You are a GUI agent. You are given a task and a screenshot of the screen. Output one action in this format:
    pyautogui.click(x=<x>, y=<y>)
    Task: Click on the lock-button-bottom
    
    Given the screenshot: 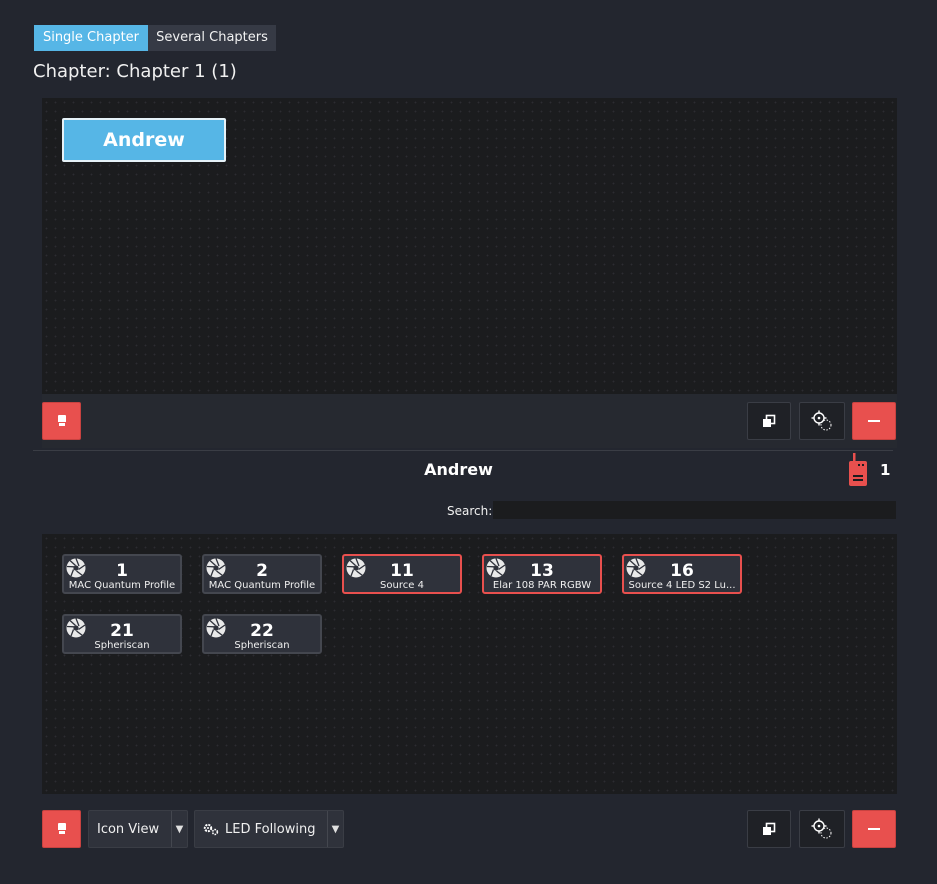 What is the action you would take?
    pyautogui.click(x=61, y=829)
    